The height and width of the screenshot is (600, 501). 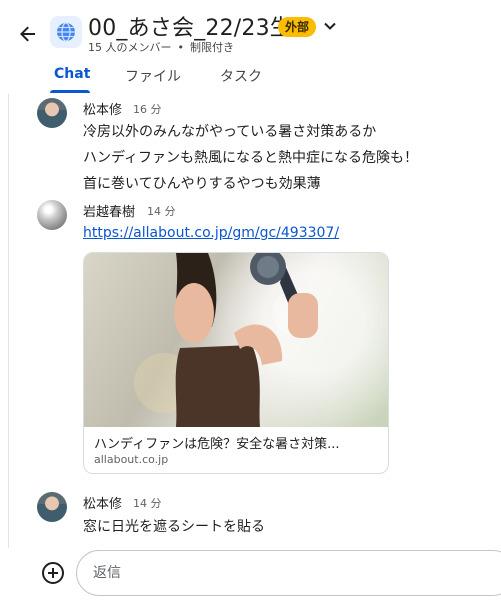 I want to click on reply-field, so click(x=288, y=573).